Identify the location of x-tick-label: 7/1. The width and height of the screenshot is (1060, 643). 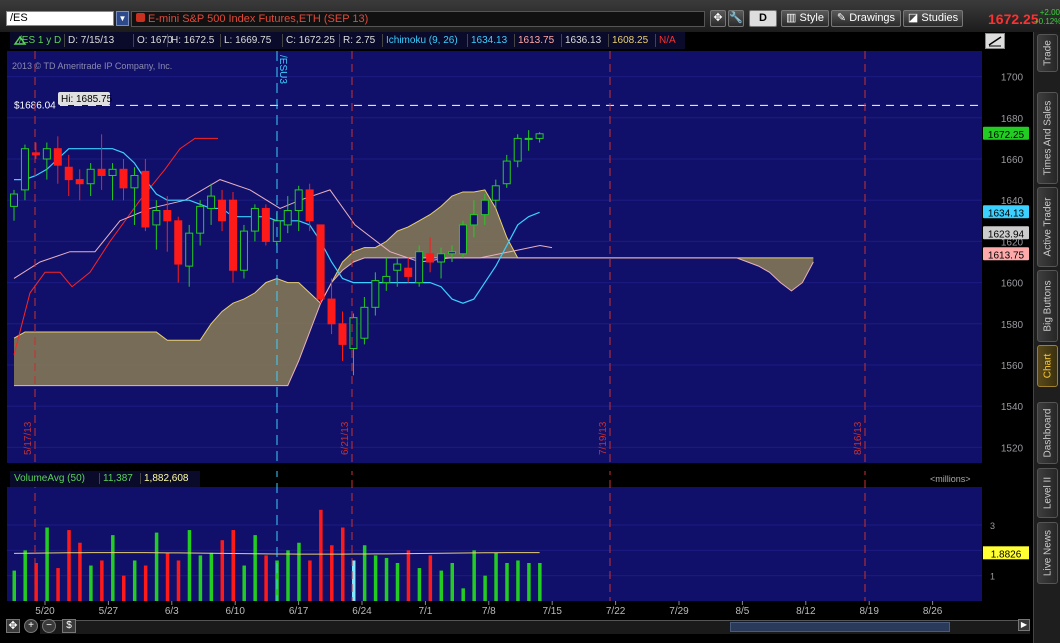
(425, 611).